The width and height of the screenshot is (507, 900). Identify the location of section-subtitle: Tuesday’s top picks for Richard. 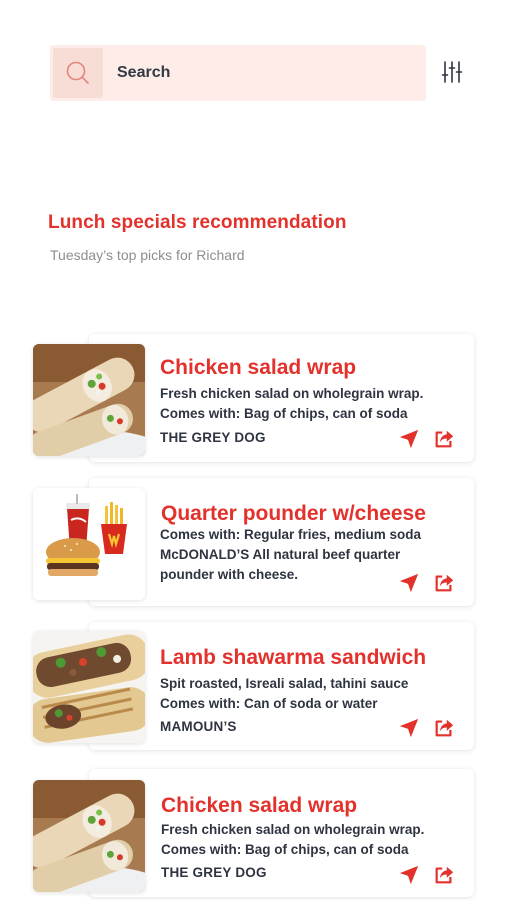
(147, 255).